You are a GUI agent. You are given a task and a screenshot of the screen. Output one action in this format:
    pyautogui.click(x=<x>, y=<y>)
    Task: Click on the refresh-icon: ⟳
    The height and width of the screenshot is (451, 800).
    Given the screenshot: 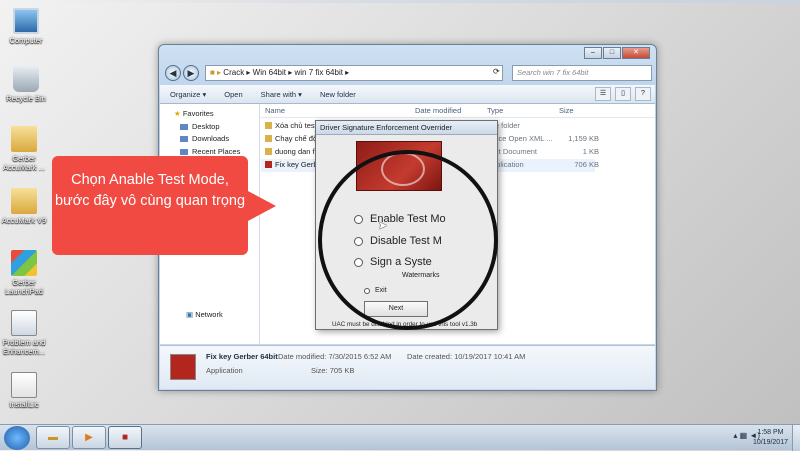 What is the action you would take?
    pyautogui.click(x=496, y=71)
    